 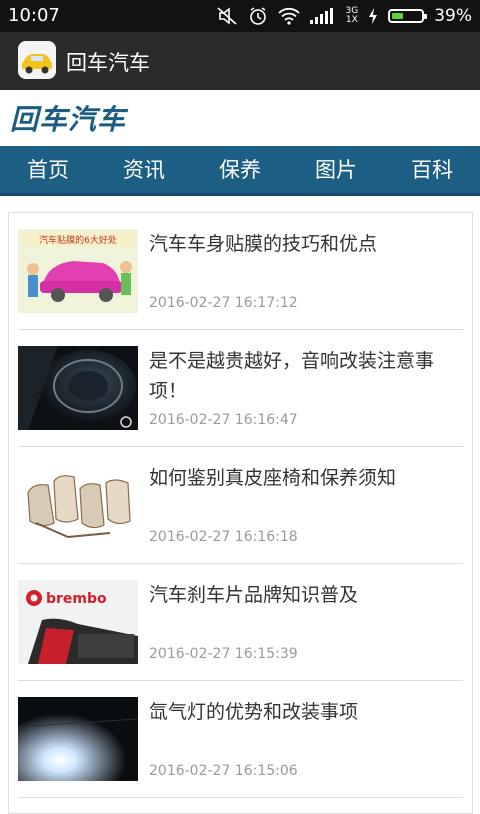 I want to click on main-nav: 首页 资讯 保养 图片 百科, so click(x=240, y=171).